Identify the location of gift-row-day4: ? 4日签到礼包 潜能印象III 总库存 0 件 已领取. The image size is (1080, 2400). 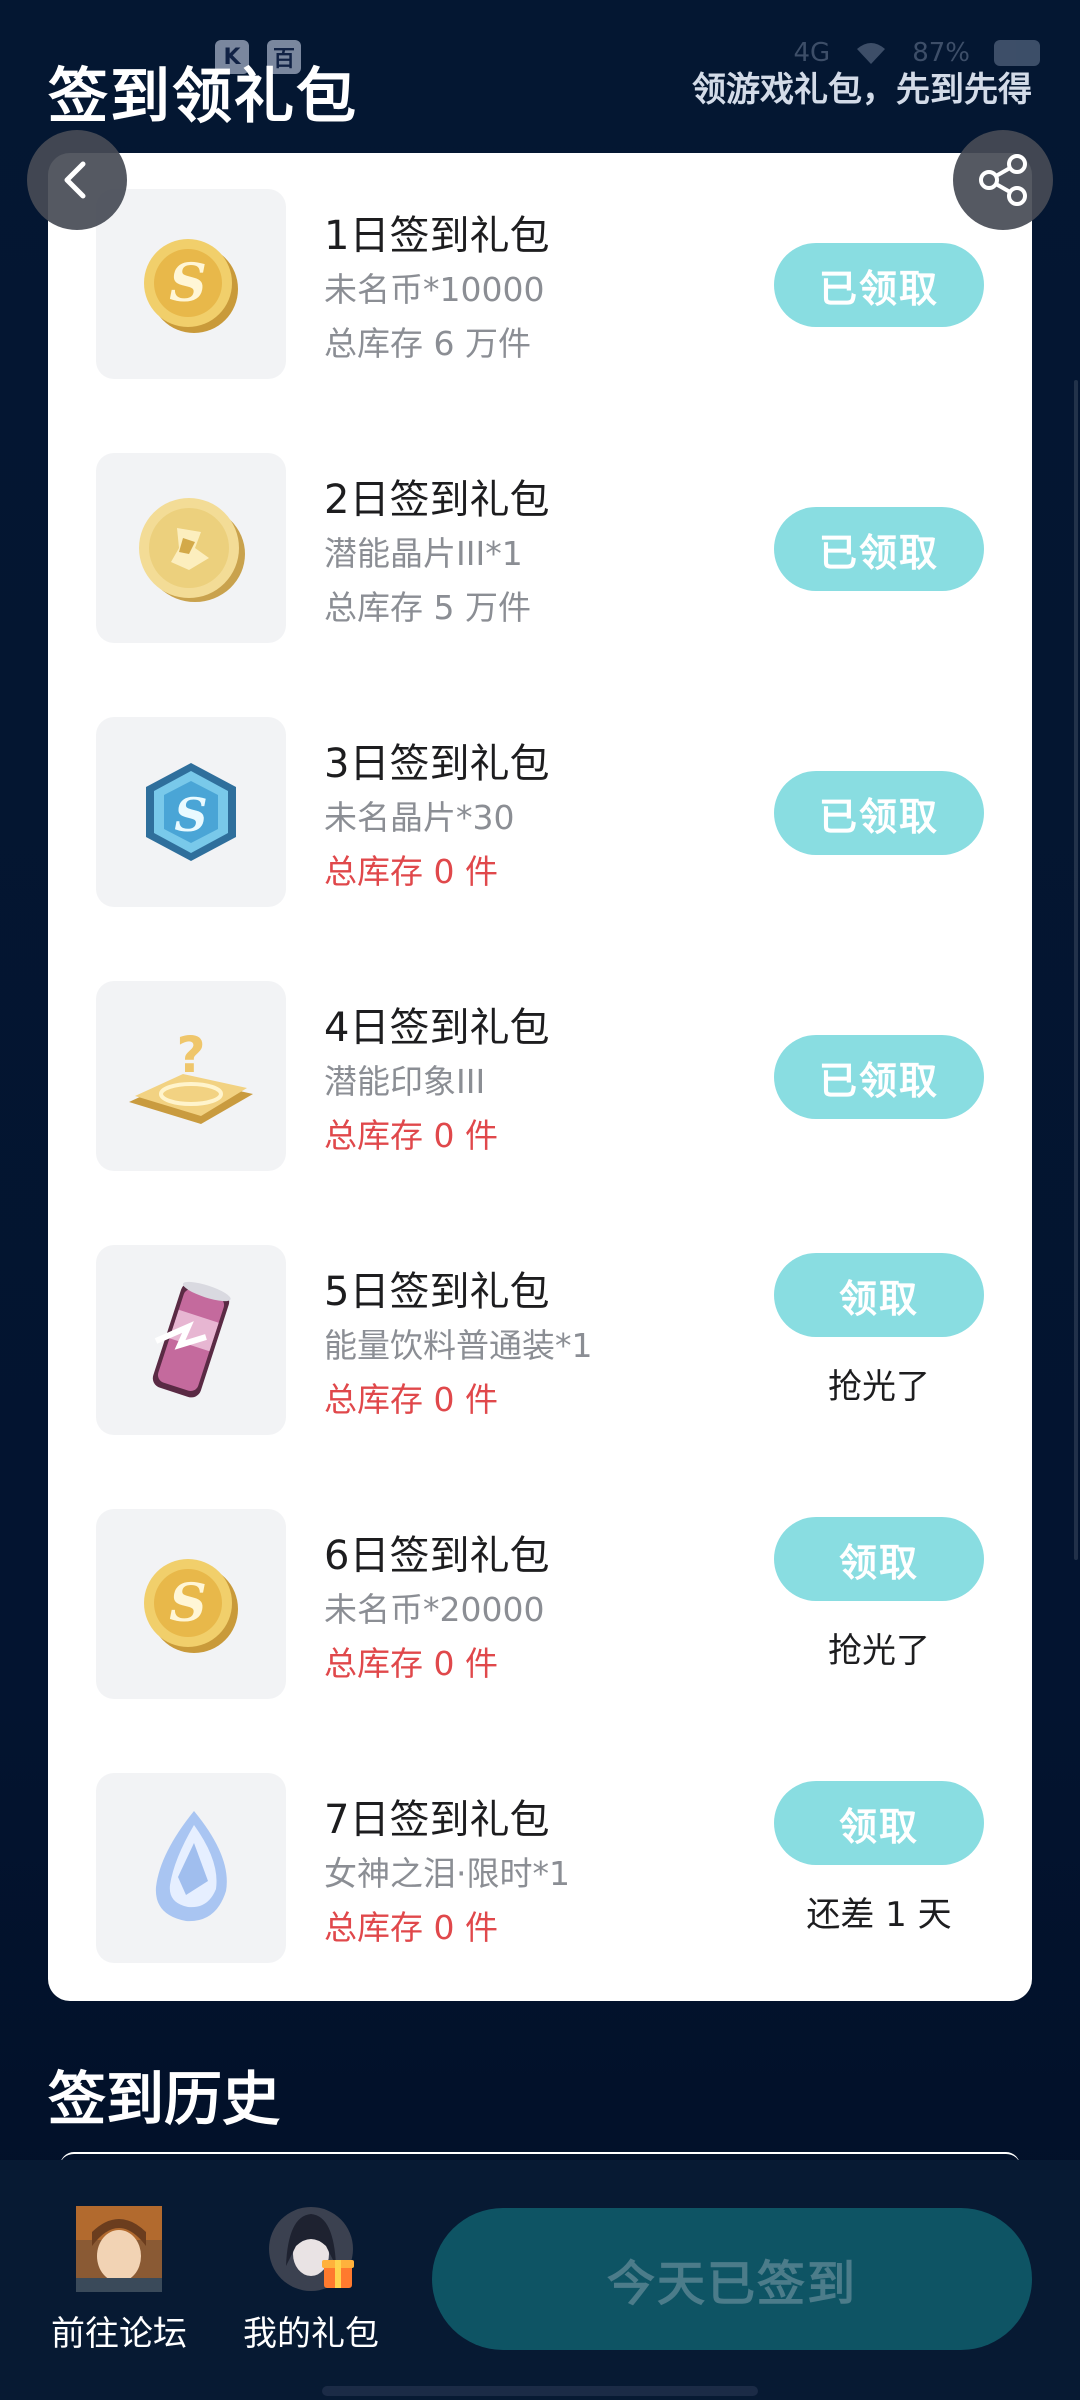
(540, 1077).